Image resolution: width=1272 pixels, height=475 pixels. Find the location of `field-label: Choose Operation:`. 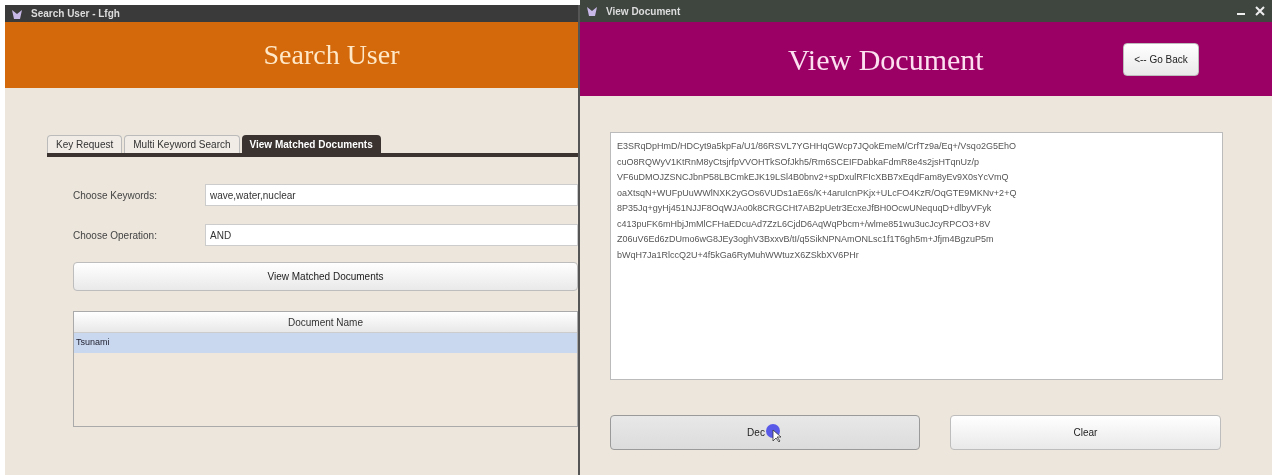

field-label: Choose Operation: is located at coordinates (115, 235).